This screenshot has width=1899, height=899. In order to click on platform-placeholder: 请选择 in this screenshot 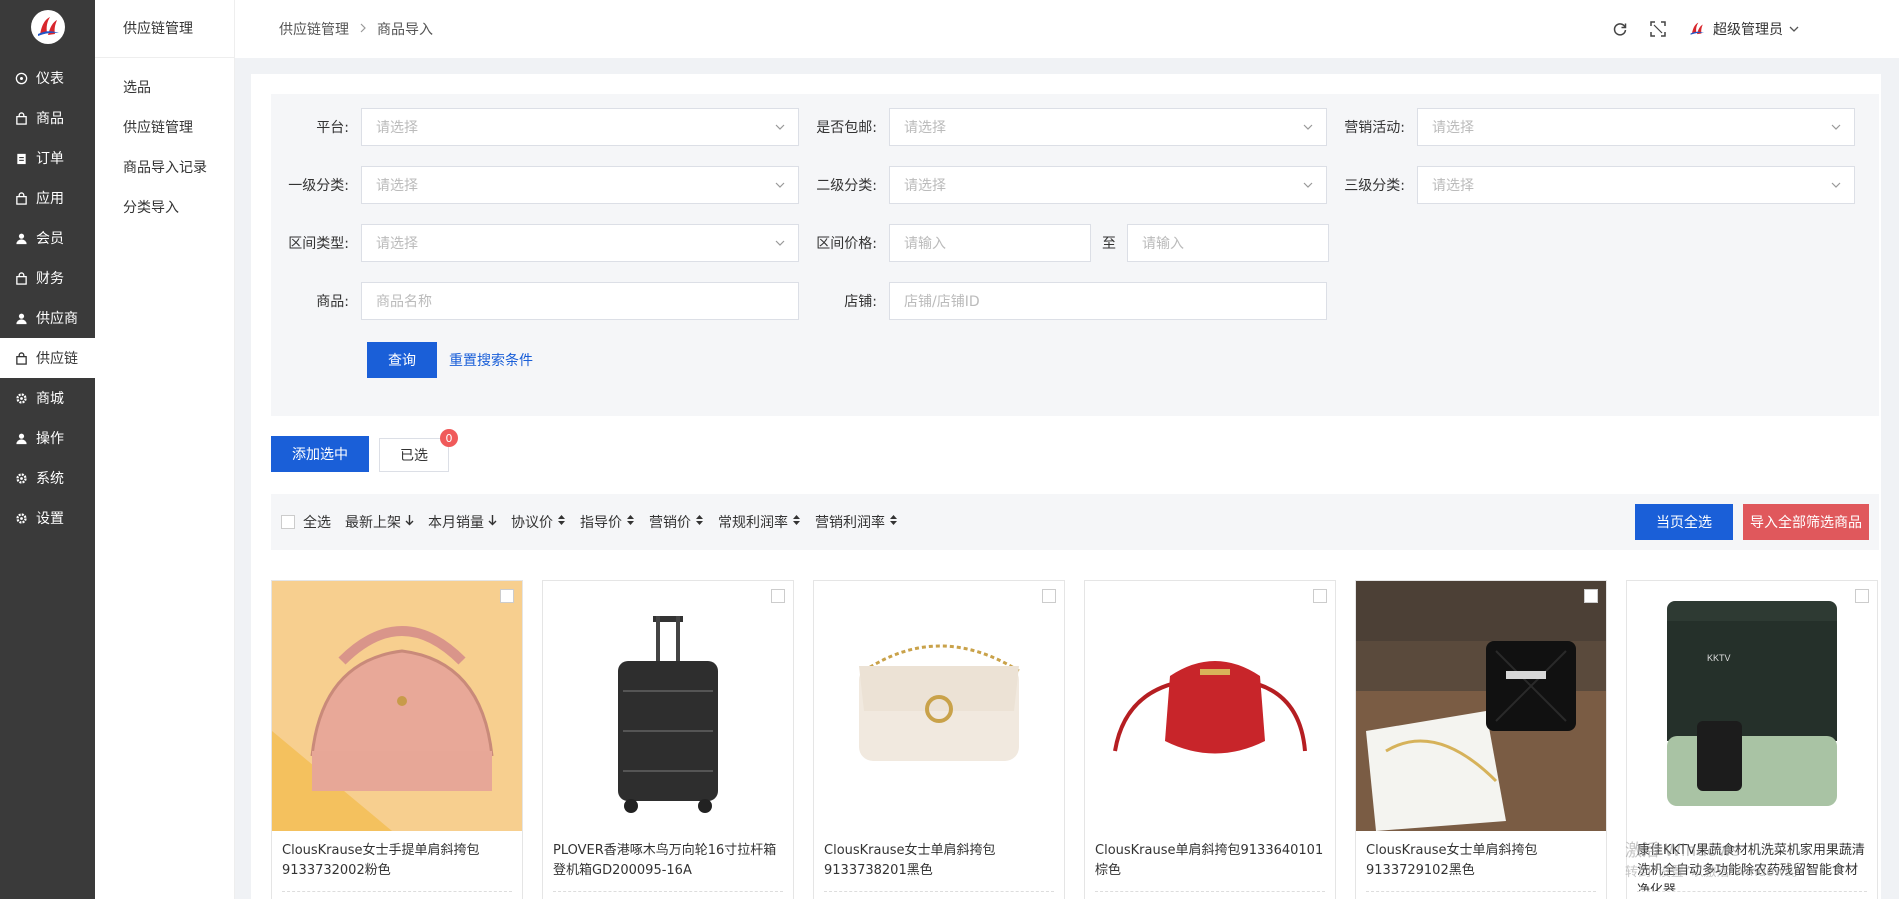, I will do `click(397, 128)`.